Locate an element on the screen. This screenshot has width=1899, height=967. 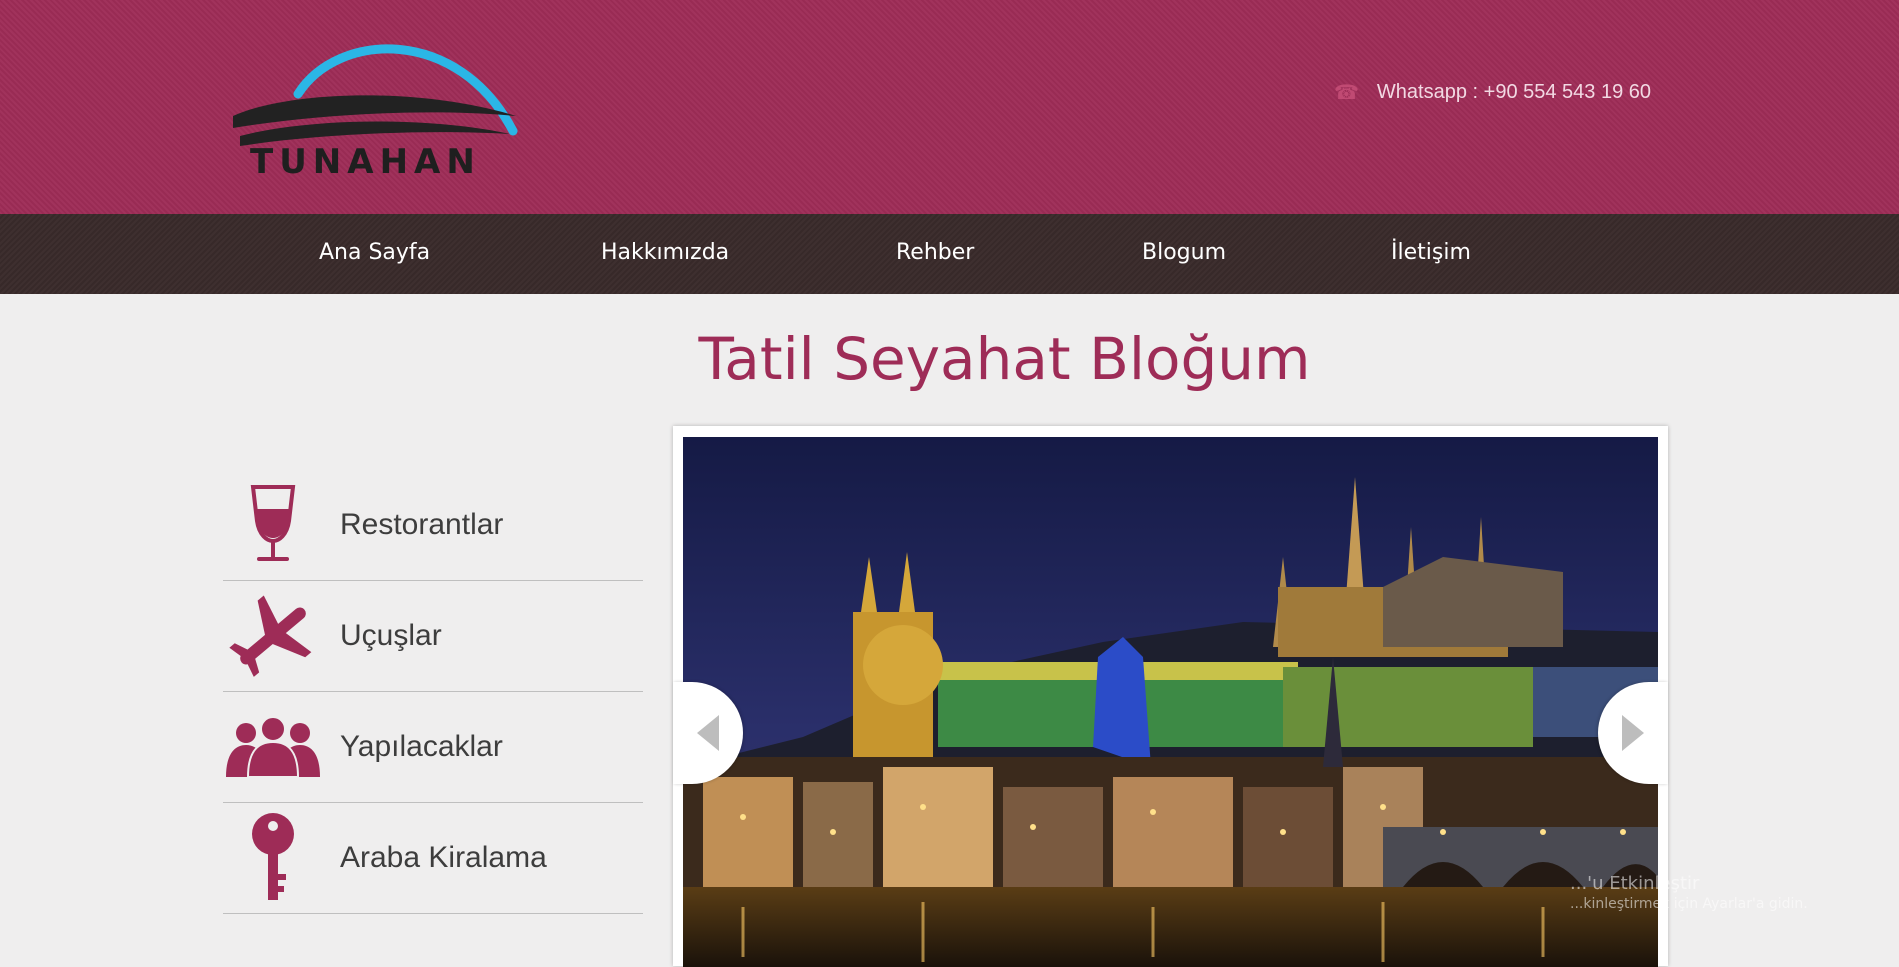
logo-text: TUNAHAN is located at coordinates (365, 162).